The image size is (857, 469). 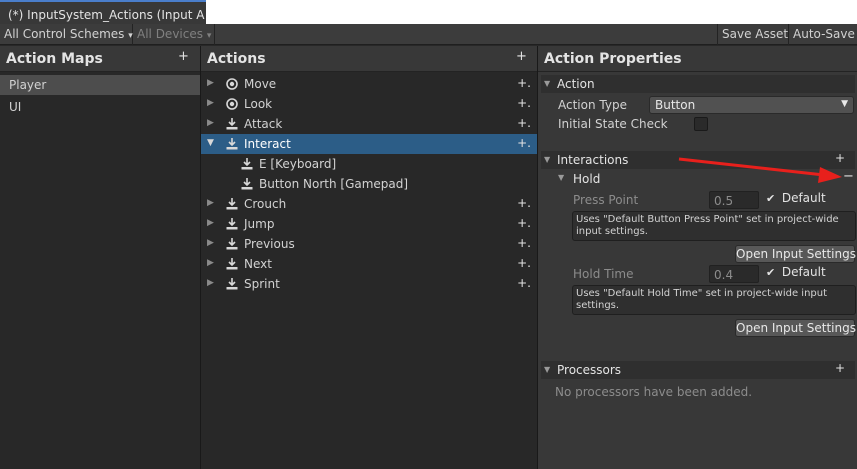 I want to click on binding-row: Button North [Gamepad], so click(x=369, y=184).